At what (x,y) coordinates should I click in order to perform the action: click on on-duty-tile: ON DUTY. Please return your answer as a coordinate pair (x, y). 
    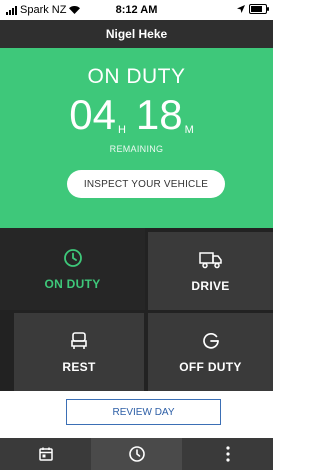
    Looking at the image, I should click on (72, 269).